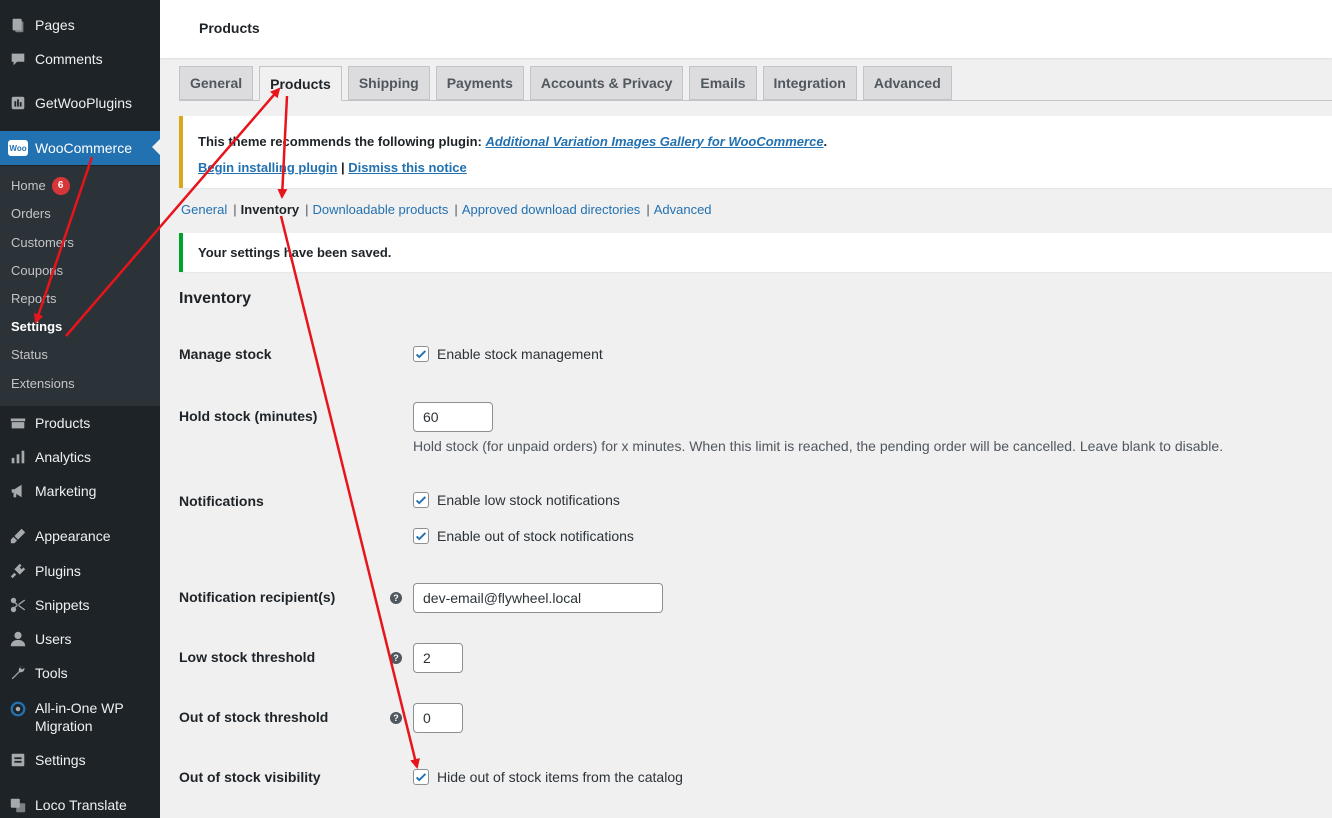  I want to click on submenu-item-status: Status, so click(29, 355).